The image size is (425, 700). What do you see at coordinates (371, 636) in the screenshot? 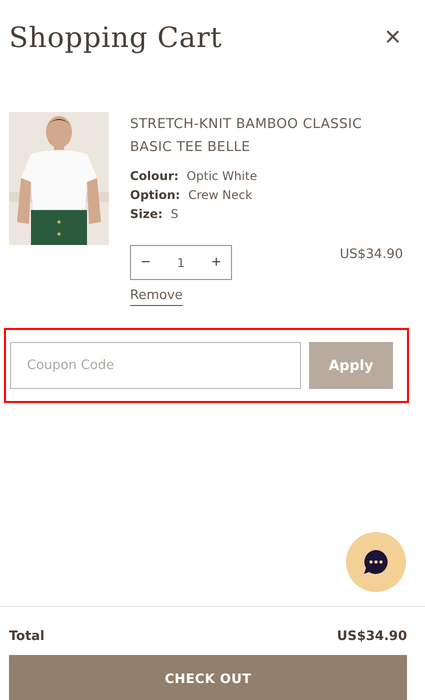
I see `total-value: US$34.90` at bounding box center [371, 636].